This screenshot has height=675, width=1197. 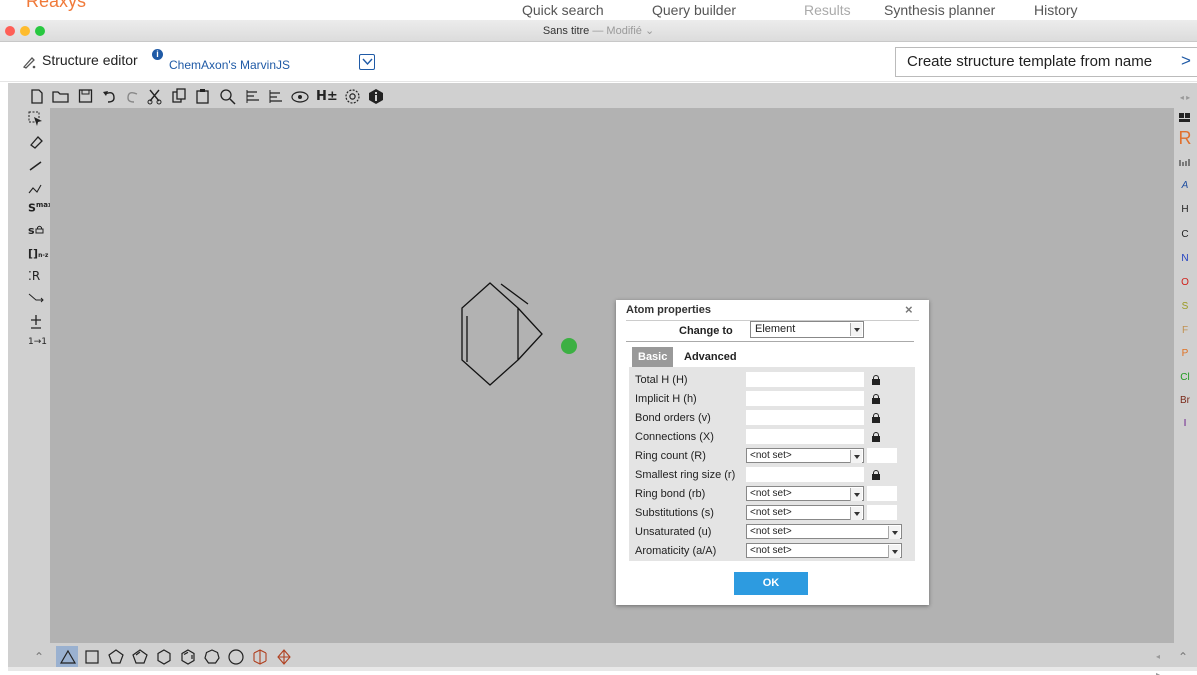 I want to click on element-c: C, so click(x=1185, y=234).